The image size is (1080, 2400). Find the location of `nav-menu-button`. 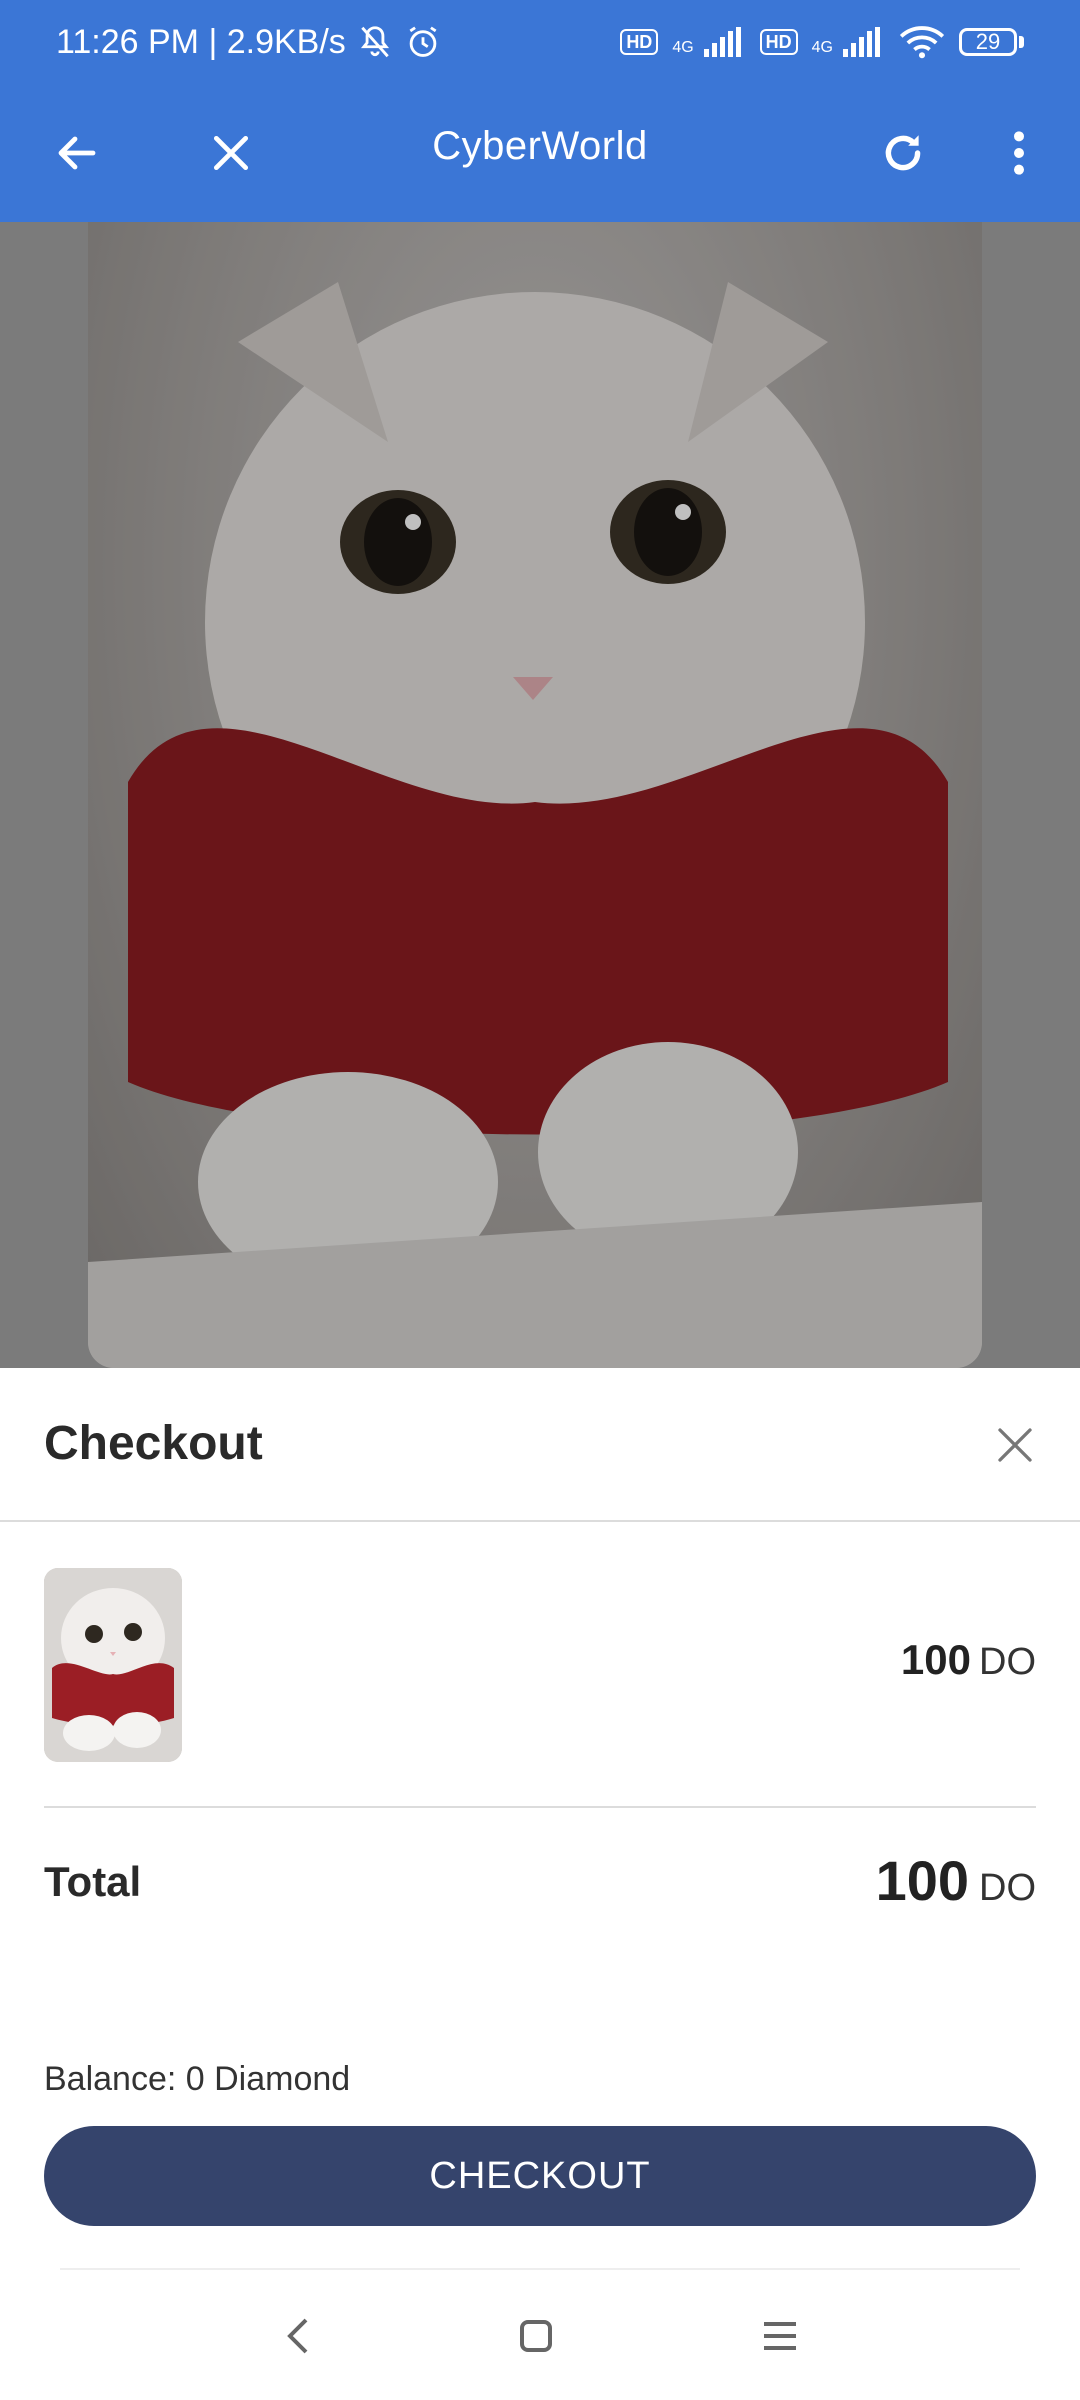

nav-menu-button is located at coordinates (780, 2336).